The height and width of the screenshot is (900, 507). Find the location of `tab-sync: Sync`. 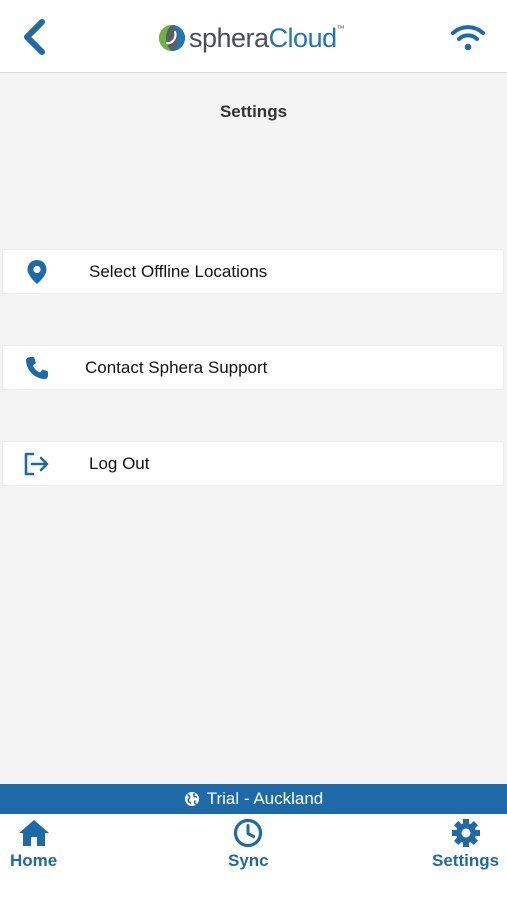

tab-sync: Sync is located at coordinates (248, 844).